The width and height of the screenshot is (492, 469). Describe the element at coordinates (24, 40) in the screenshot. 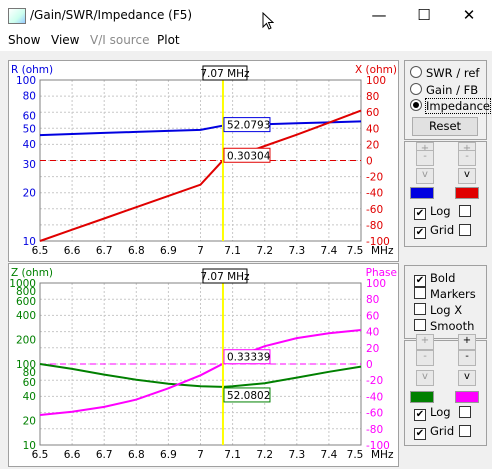

I see `menu-show: Show` at that location.